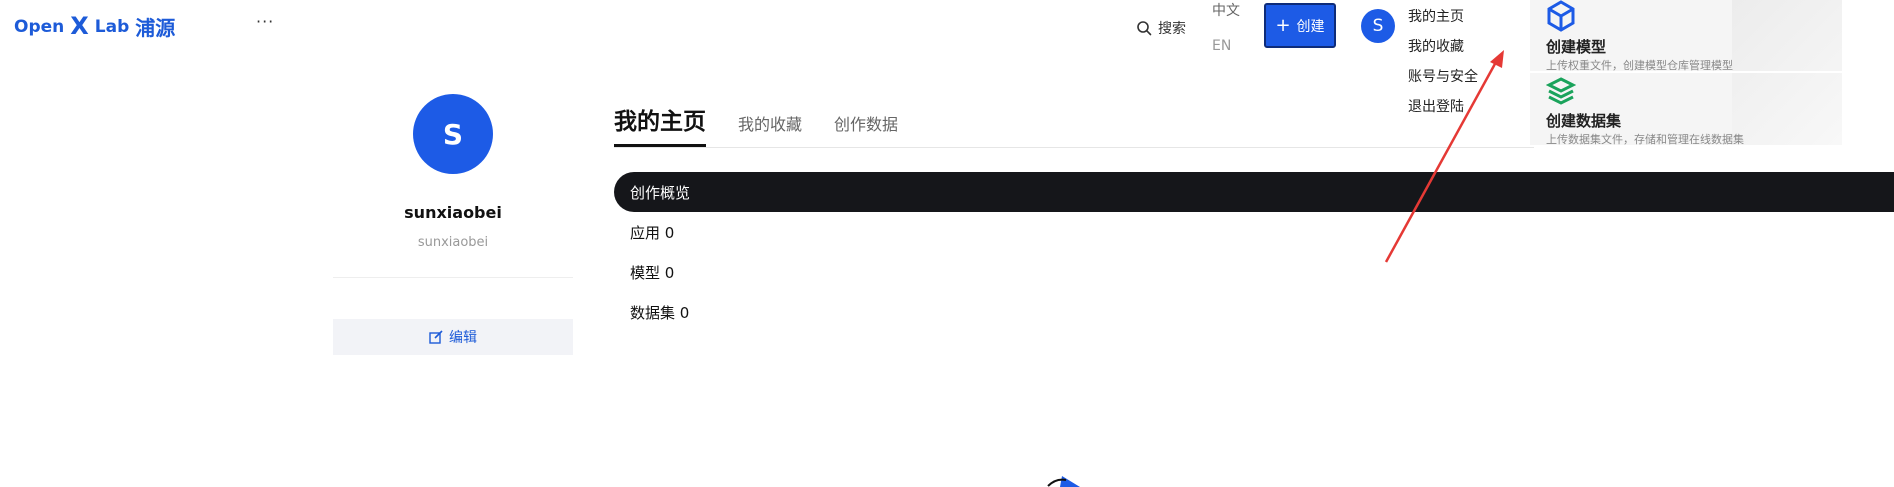  I want to click on overview-item-models: 模型 0, so click(652, 272).